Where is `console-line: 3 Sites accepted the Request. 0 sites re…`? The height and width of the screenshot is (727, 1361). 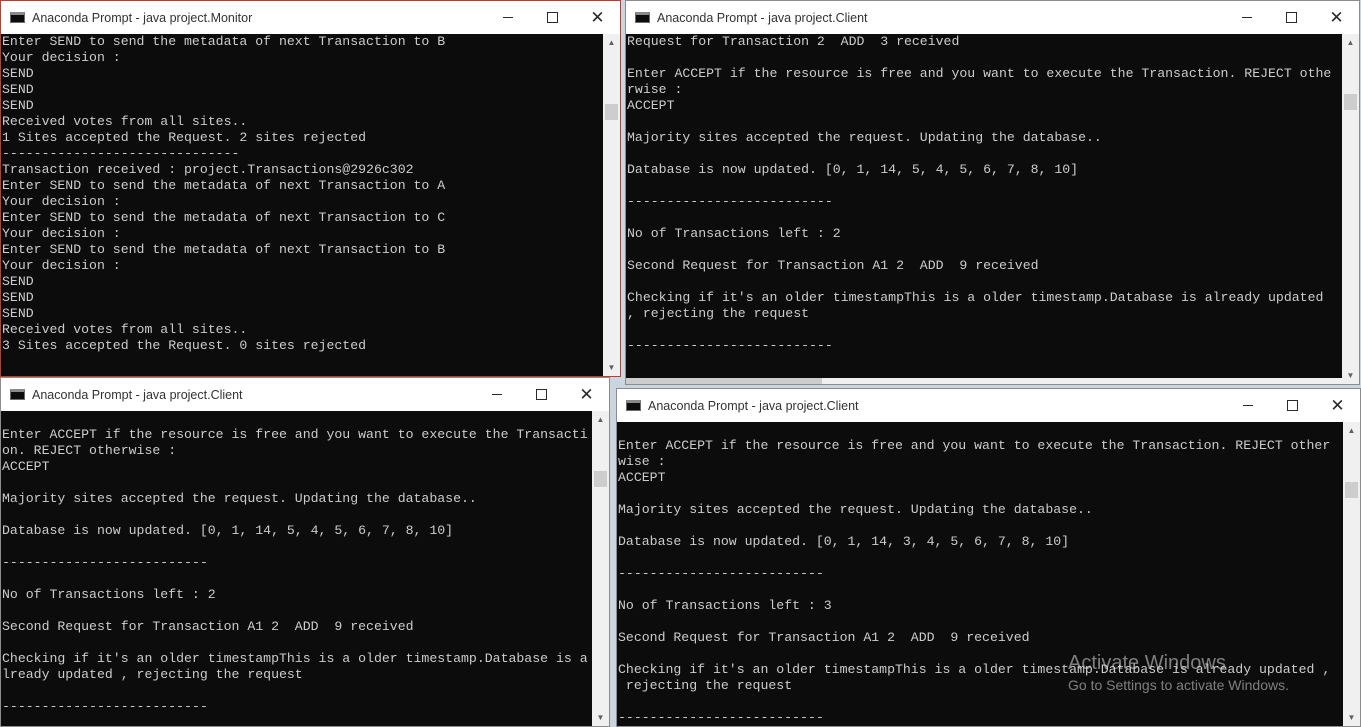 console-line: 3 Sites accepted the Request. 0 sites re… is located at coordinates (184, 345).